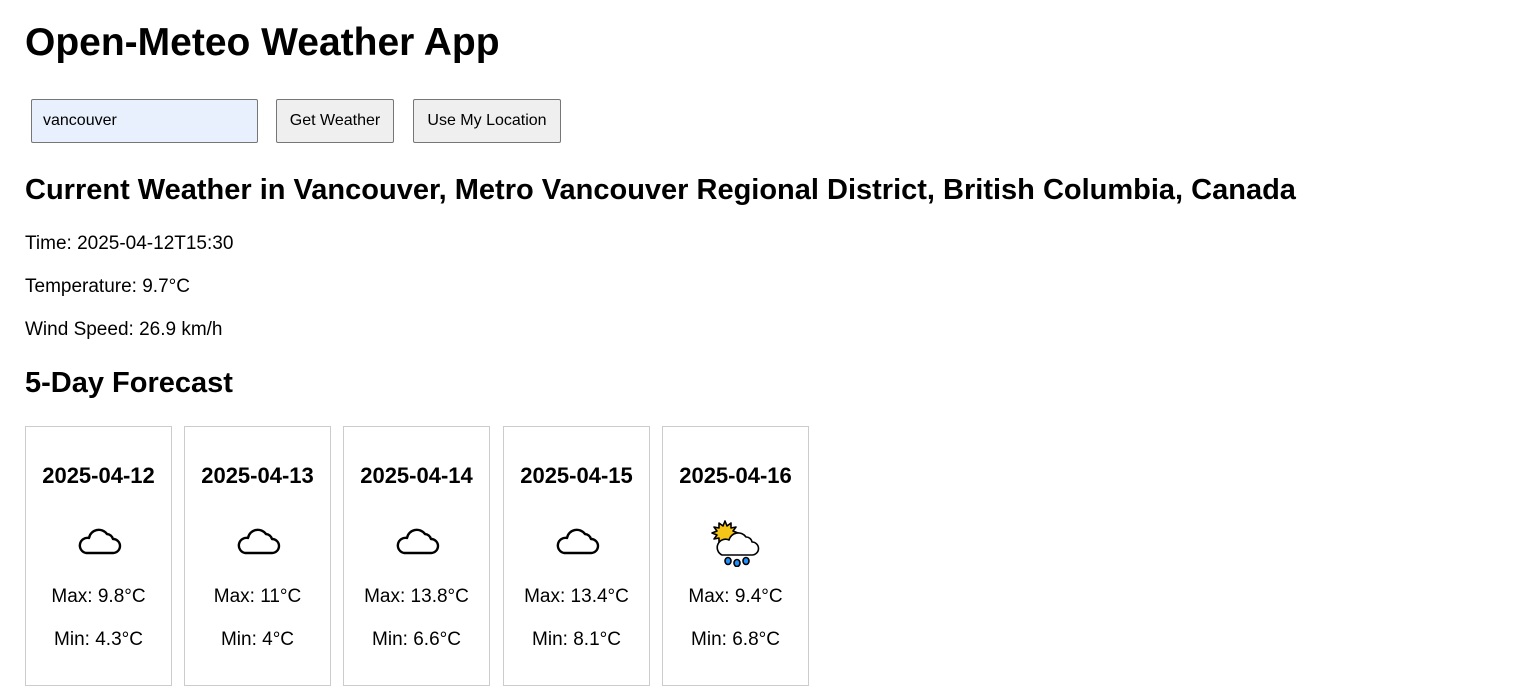  Describe the element at coordinates (734, 543) in the screenshot. I see `sun-rain-cloud-icon` at that location.